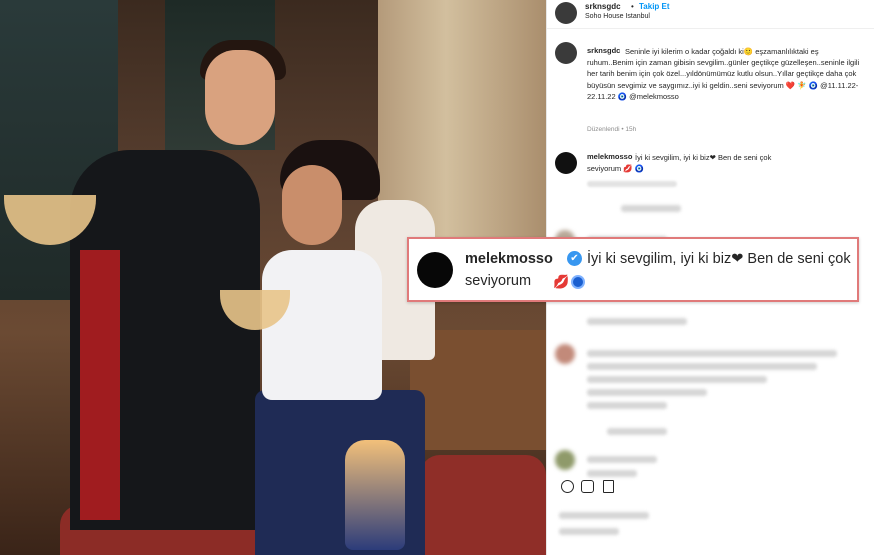 The height and width of the screenshot is (555, 874). I want to click on blurred-meta, so click(632, 184).